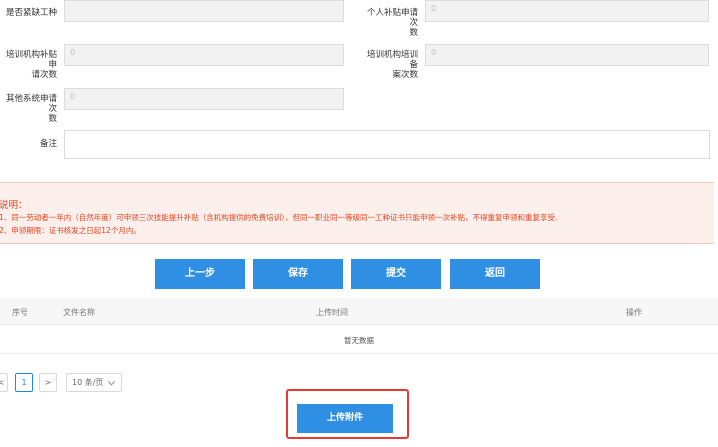  I want to click on label-personal-count: 个人补贴申请次 数, so click(389, 23).